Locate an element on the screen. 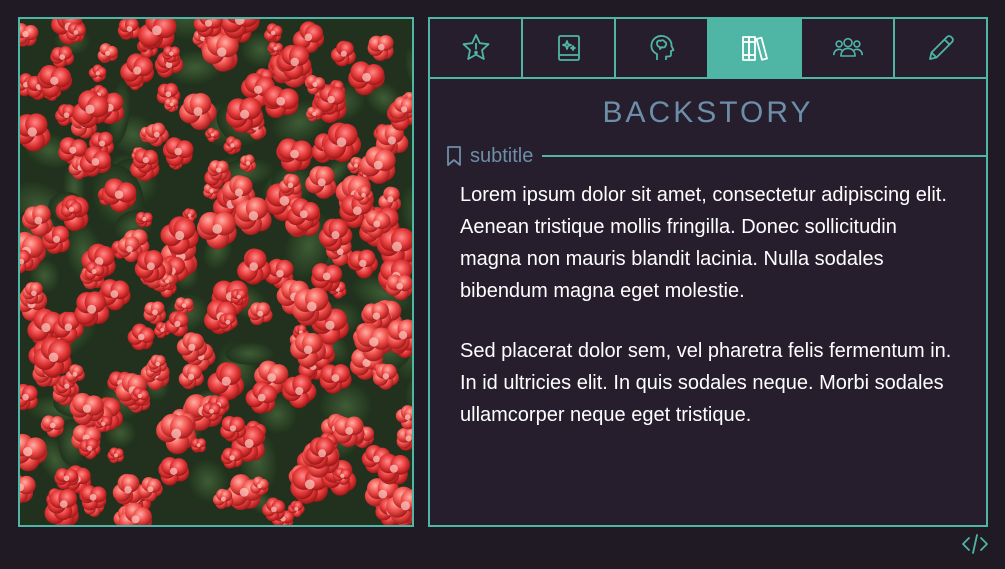  tab-library-books is located at coordinates (755, 48).